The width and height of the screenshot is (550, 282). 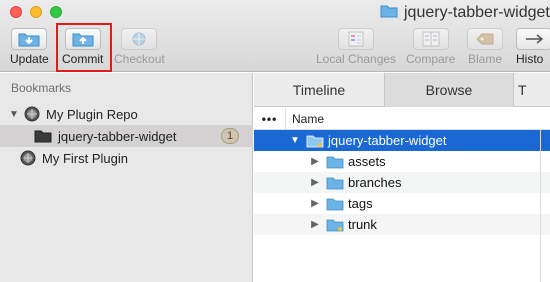 What do you see at coordinates (56, 12) in the screenshot?
I see `zoom-window-button` at bounding box center [56, 12].